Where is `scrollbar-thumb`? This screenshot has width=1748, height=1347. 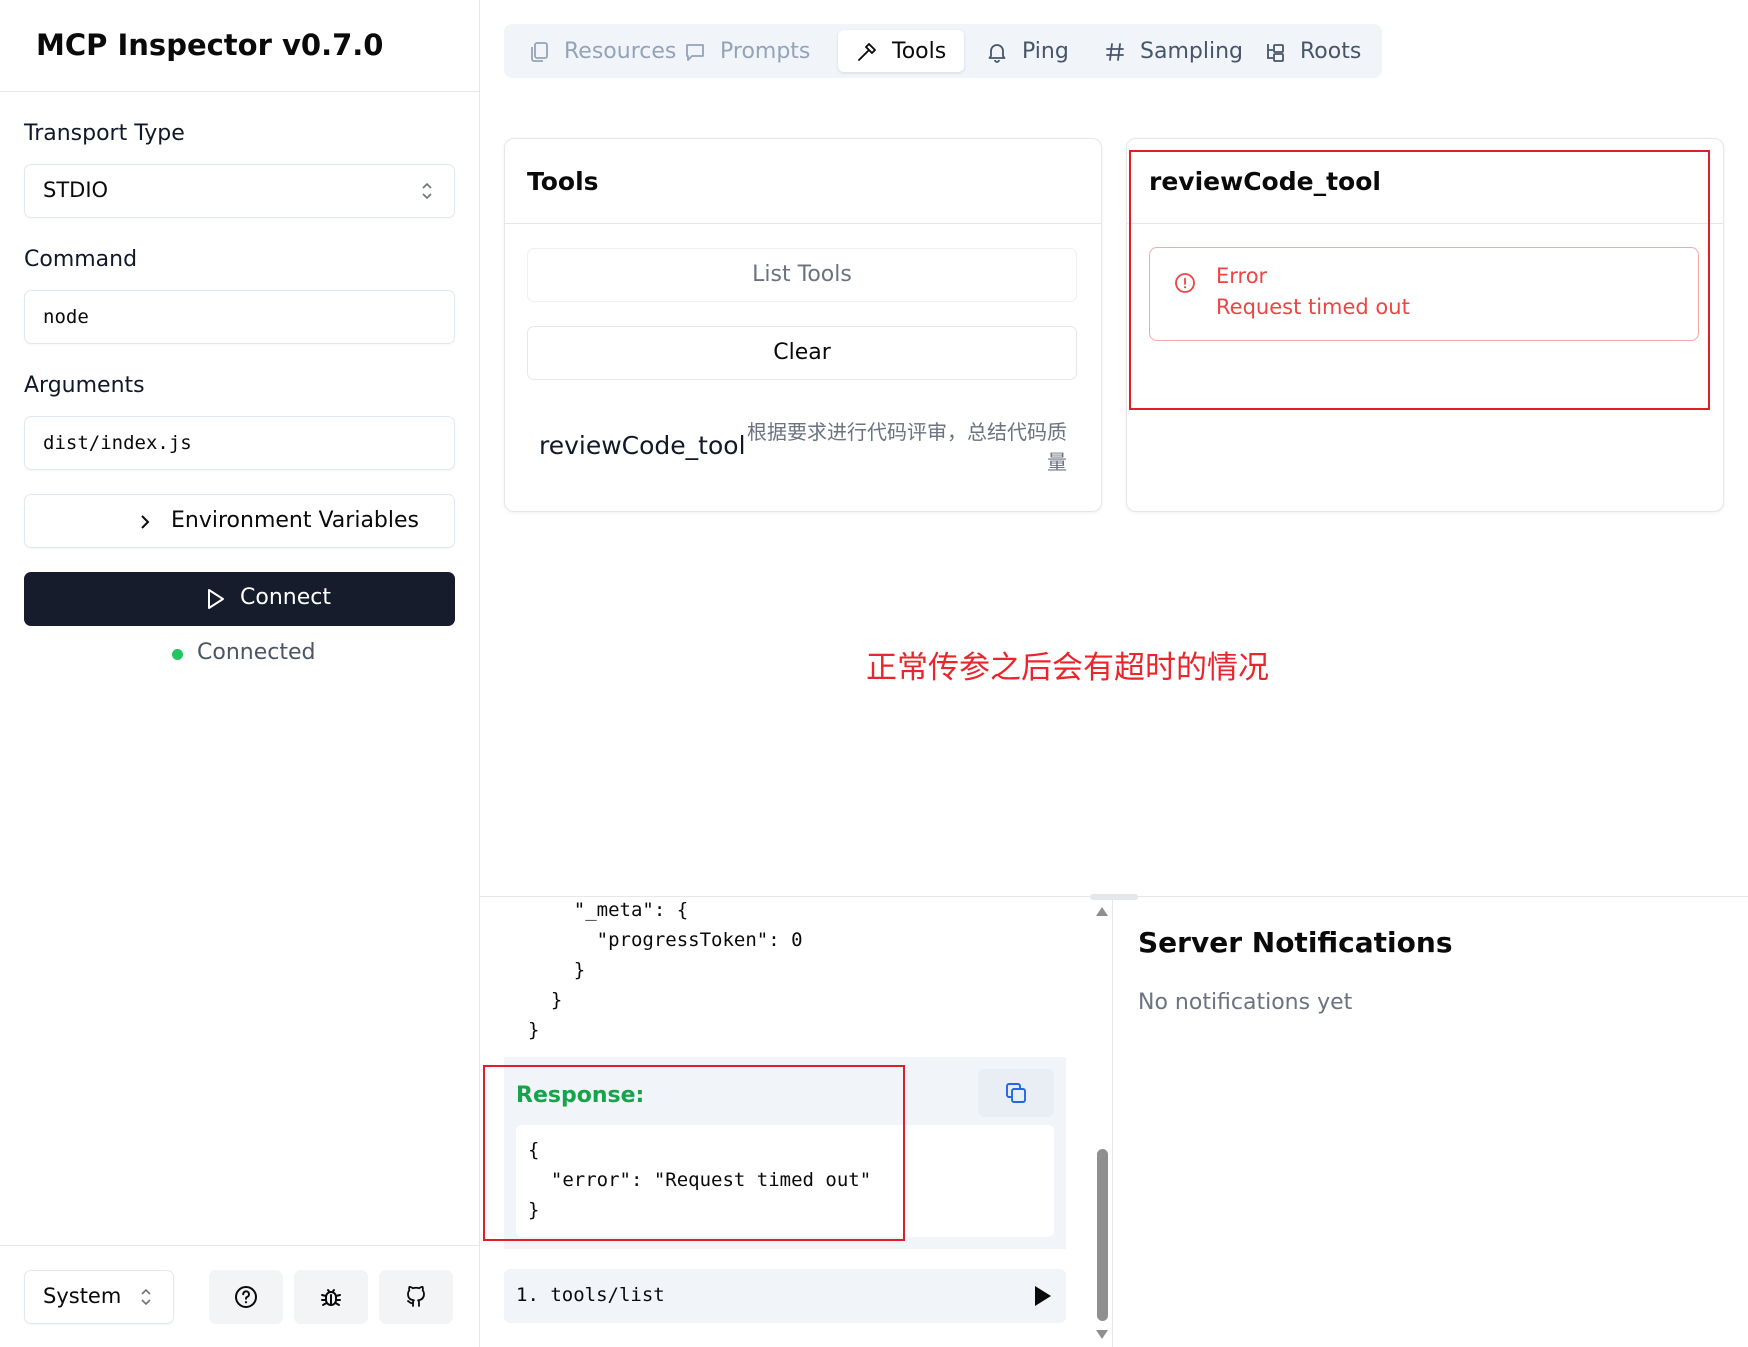
scrollbar-thumb is located at coordinates (1102, 1235).